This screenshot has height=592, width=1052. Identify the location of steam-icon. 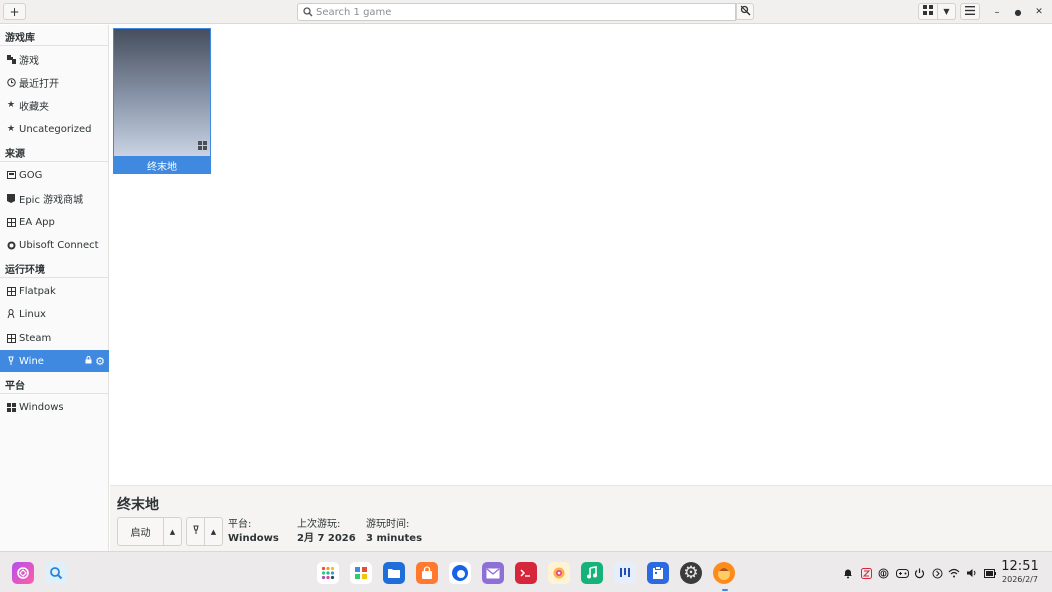
(11, 338).